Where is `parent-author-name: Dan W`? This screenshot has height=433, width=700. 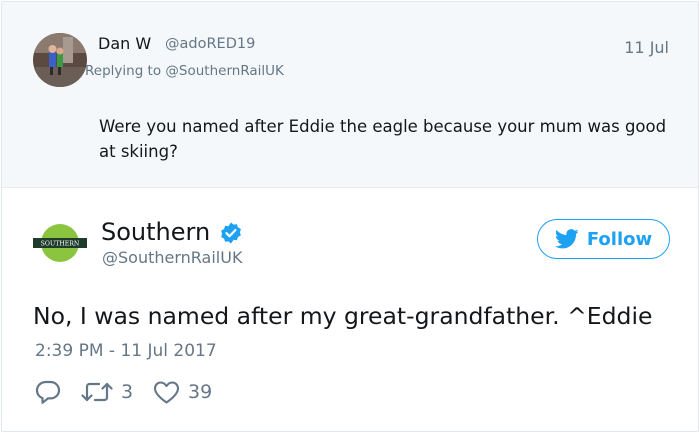 parent-author-name: Dan W is located at coordinates (124, 43).